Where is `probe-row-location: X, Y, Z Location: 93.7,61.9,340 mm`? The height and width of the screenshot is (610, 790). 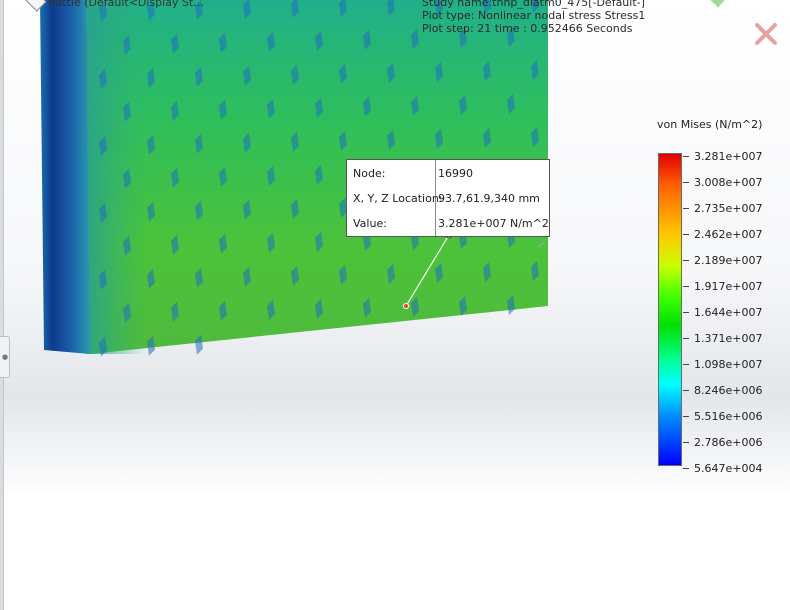 probe-row-location: X, Y, Z Location: 93.7,61.9,340 mm is located at coordinates (448, 197).